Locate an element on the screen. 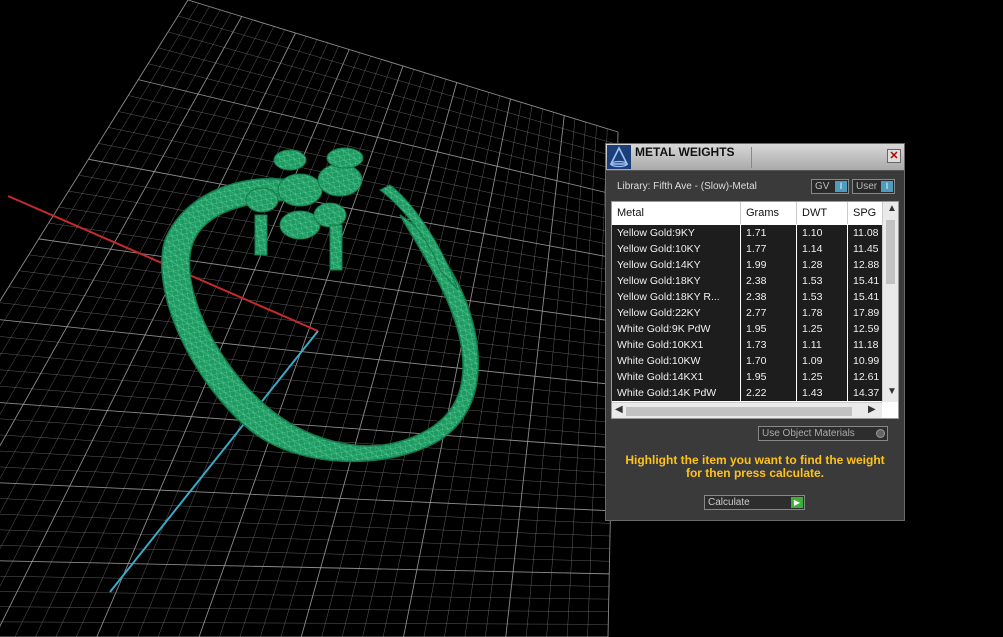 The width and height of the screenshot is (1003, 637). grams-cell: 2.77 is located at coordinates (769, 313).